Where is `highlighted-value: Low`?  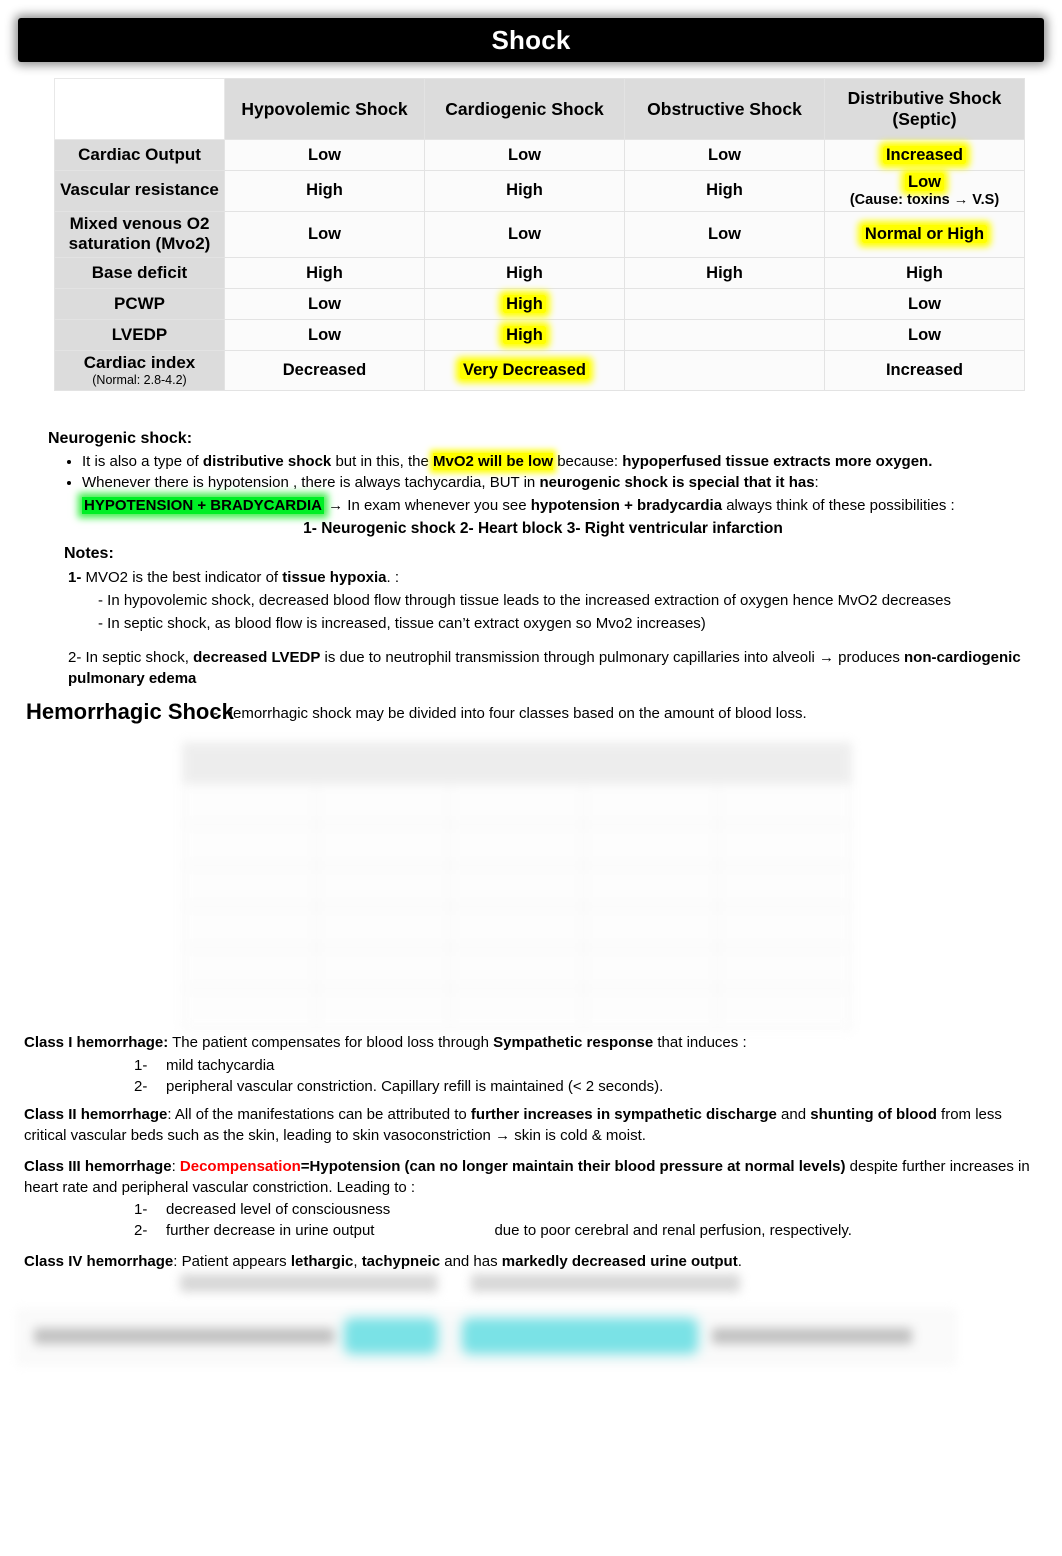 highlighted-value: Low is located at coordinates (924, 182).